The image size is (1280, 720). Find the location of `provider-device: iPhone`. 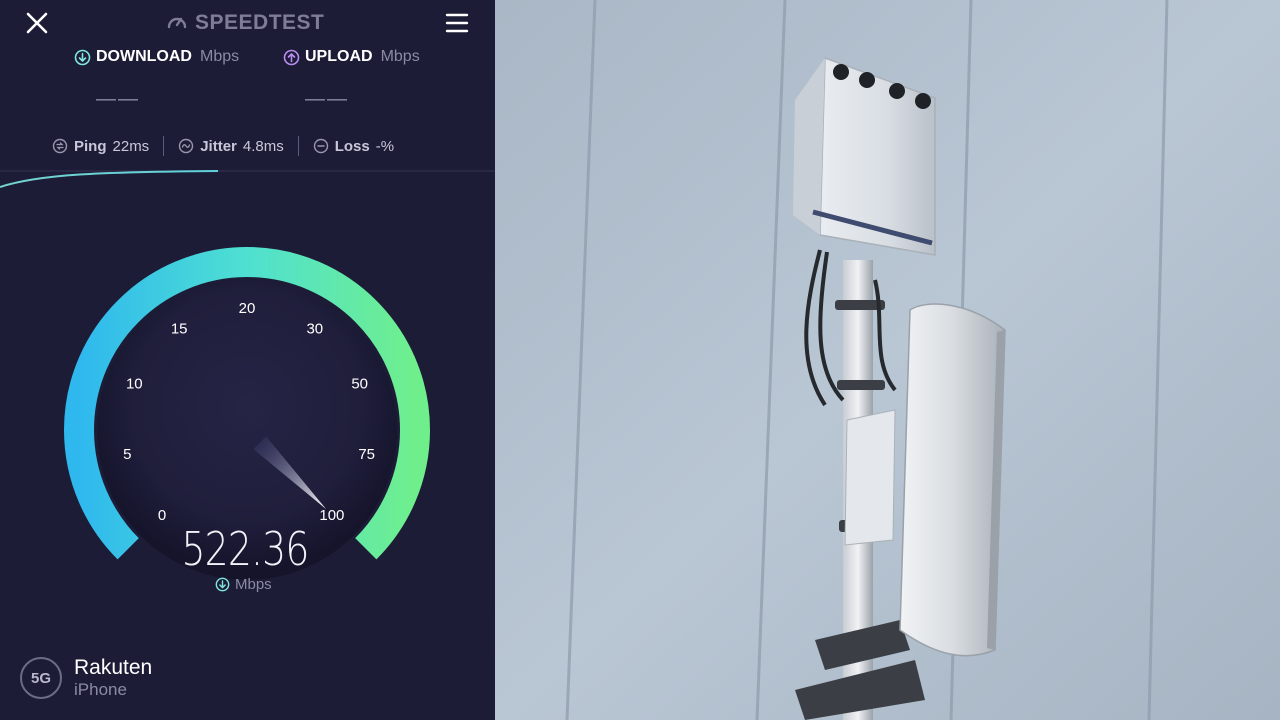

provider-device: iPhone is located at coordinates (100, 689).